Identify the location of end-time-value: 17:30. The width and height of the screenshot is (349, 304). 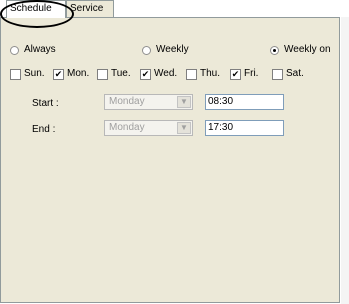
(221, 127).